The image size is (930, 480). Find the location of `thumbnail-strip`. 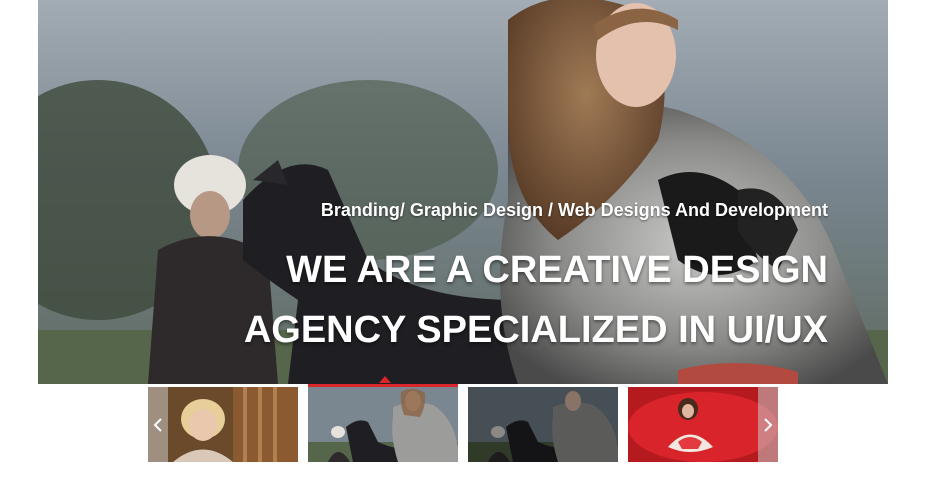

thumbnail-strip is located at coordinates (463, 423).